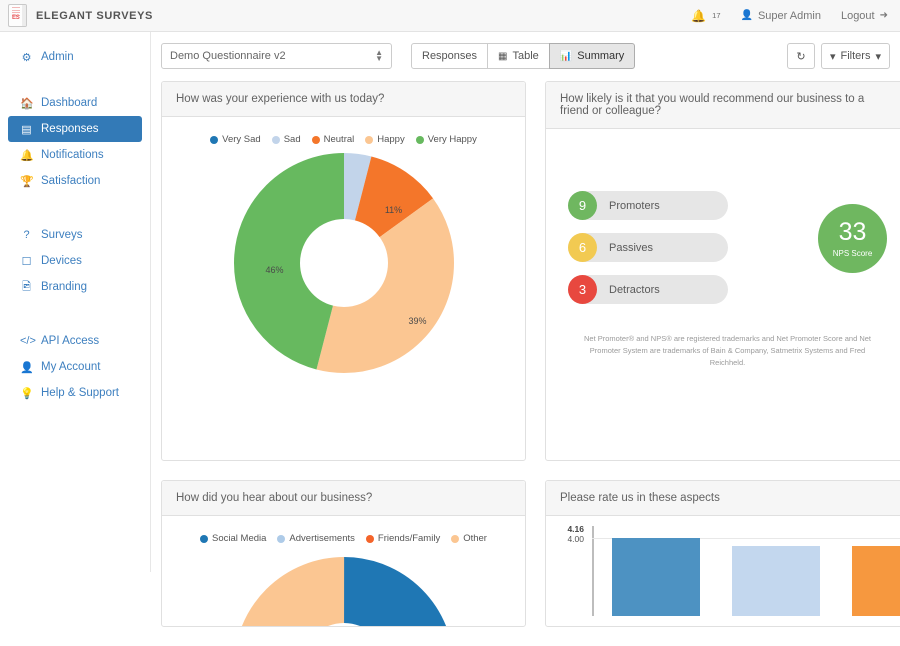 Image resolution: width=900 pixels, height=646 pixels. I want to click on brand: ES ELEGANT SURVEYS, so click(76, 15).